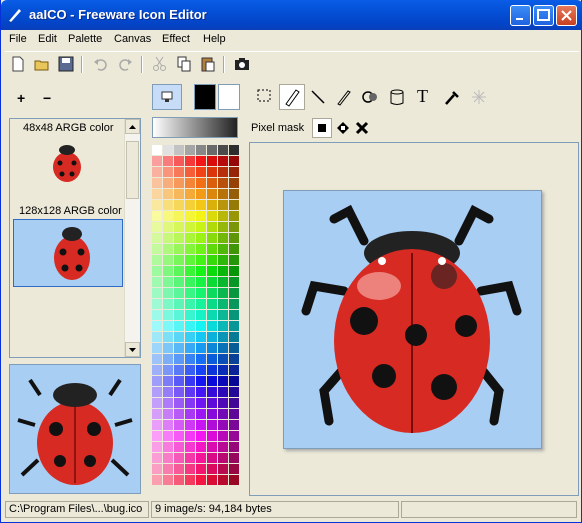  What do you see at coordinates (68, 128) in the screenshot?
I see `size-label-48: 48x48 ARGB color` at bounding box center [68, 128].